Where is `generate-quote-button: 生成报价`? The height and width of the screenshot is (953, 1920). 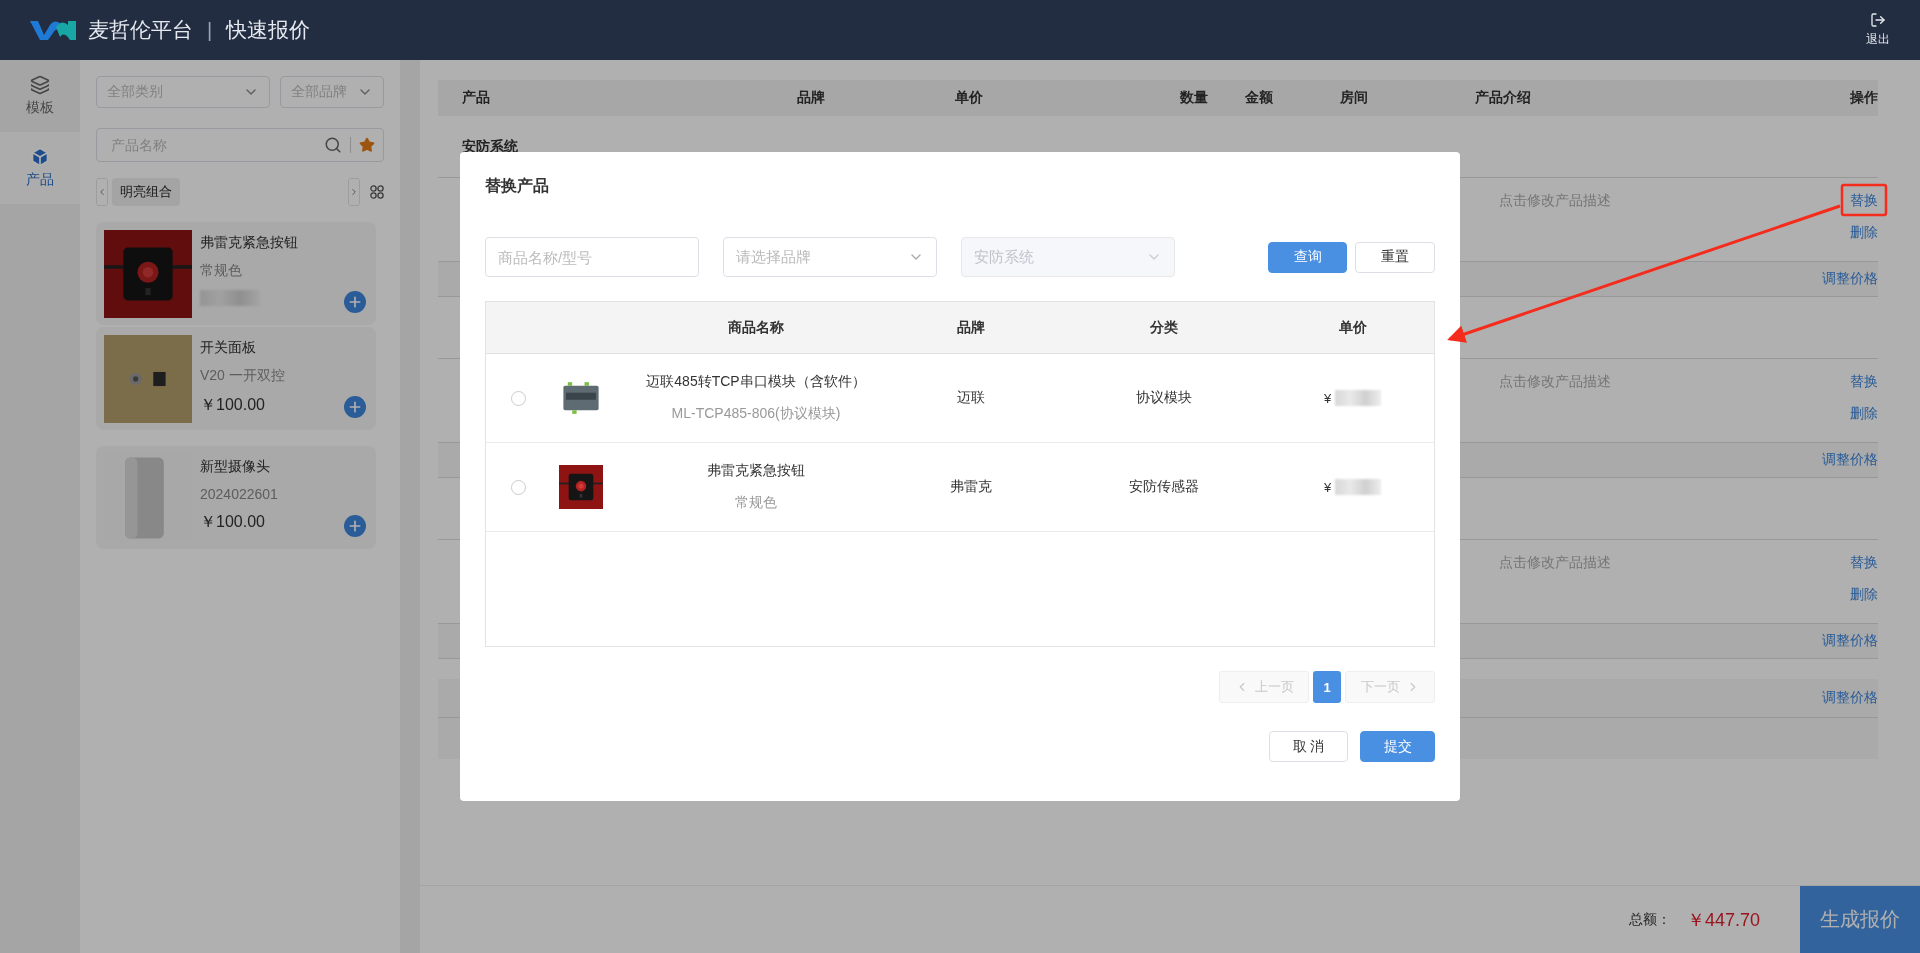
generate-quote-button: 生成报价 is located at coordinates (1860, 919).